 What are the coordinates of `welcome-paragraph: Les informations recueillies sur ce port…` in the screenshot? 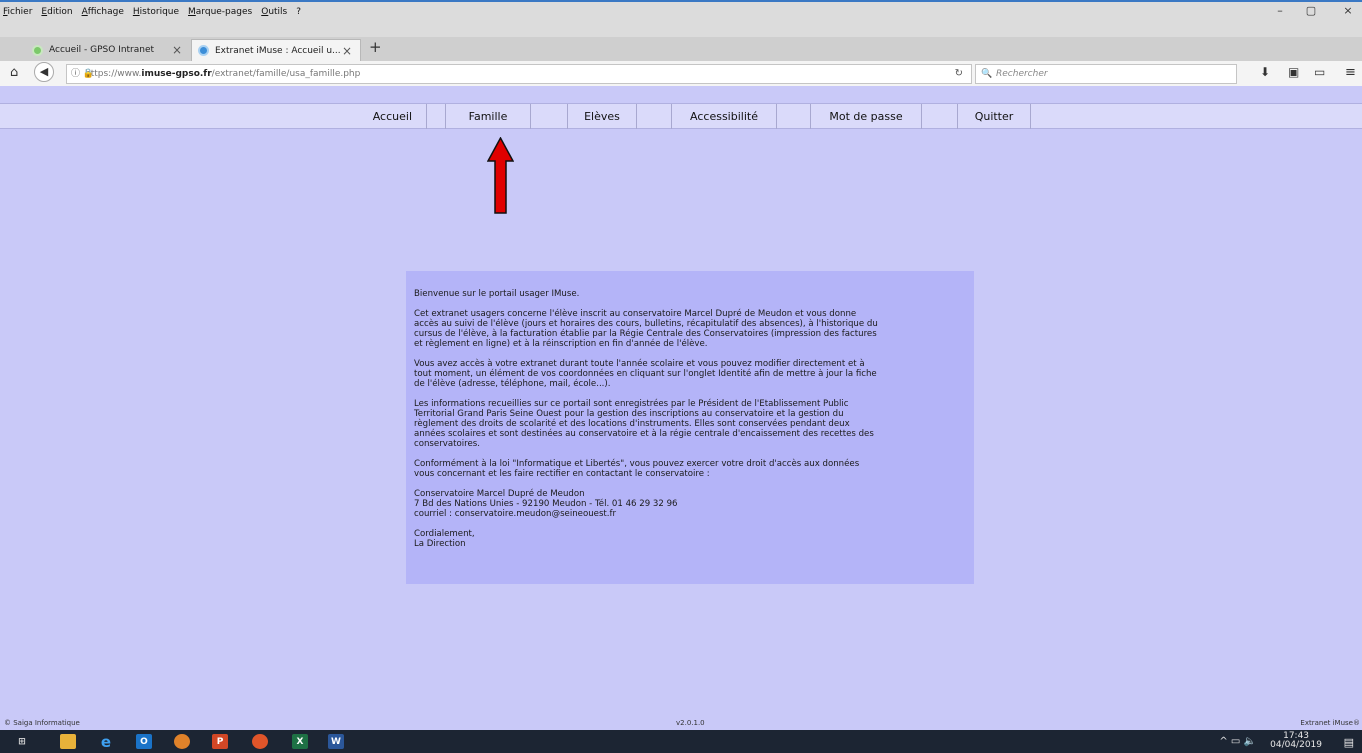 It's located at (644, 424).